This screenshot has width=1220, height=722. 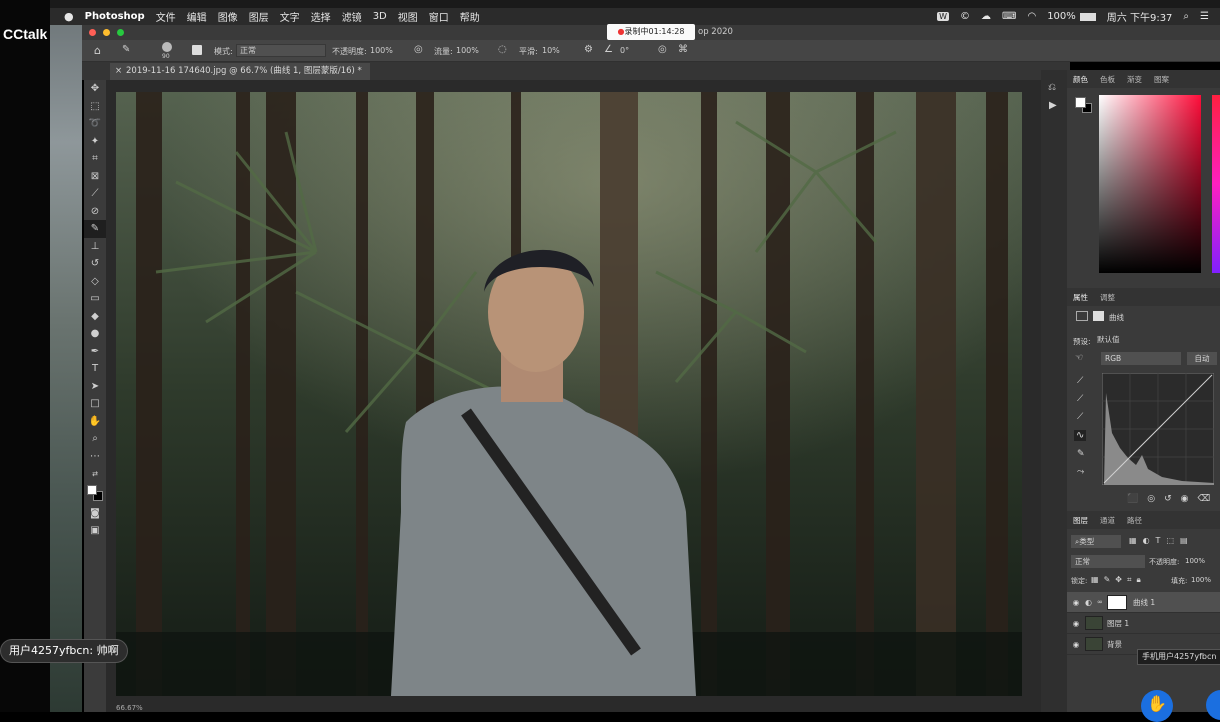 What do you see at coordinates (1134, 79) in the screenshot?
I see `tab-gradients: 渐变` at bounding box center [1134, 79].